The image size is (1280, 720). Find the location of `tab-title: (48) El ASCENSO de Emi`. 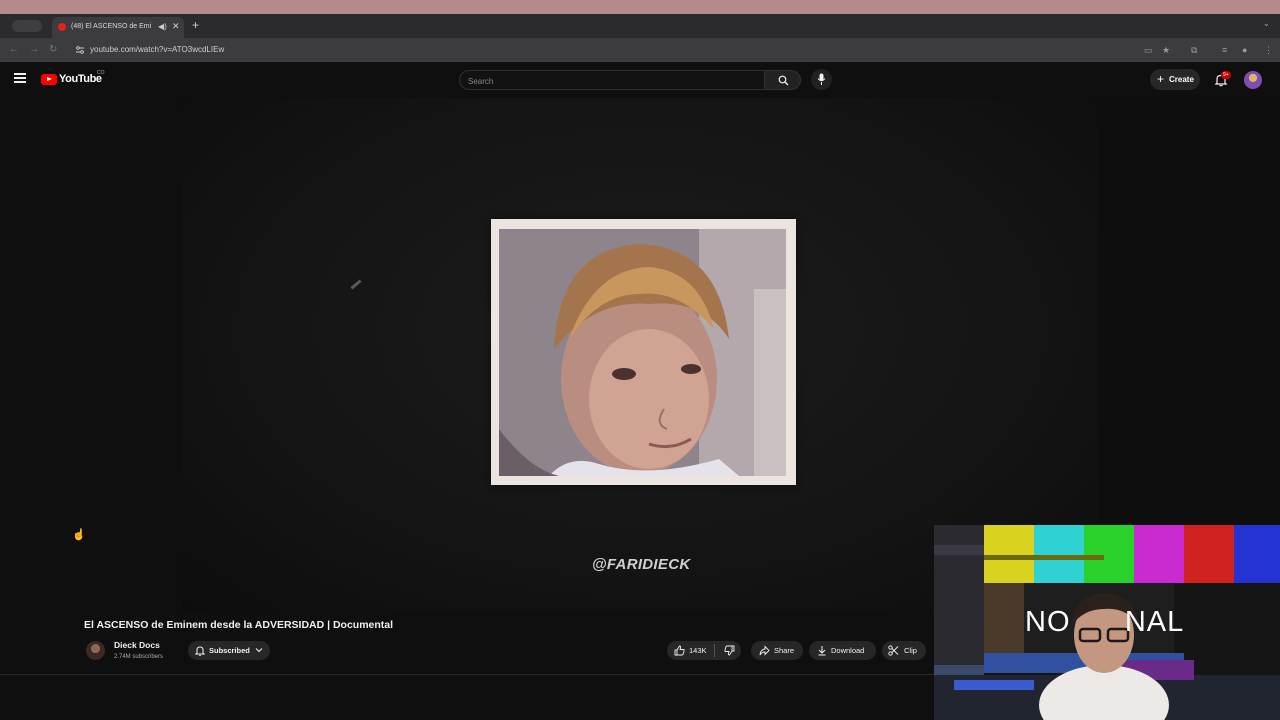

tab-title: (48) El ASCENSO de Emi is located at coordinates (111, 26).